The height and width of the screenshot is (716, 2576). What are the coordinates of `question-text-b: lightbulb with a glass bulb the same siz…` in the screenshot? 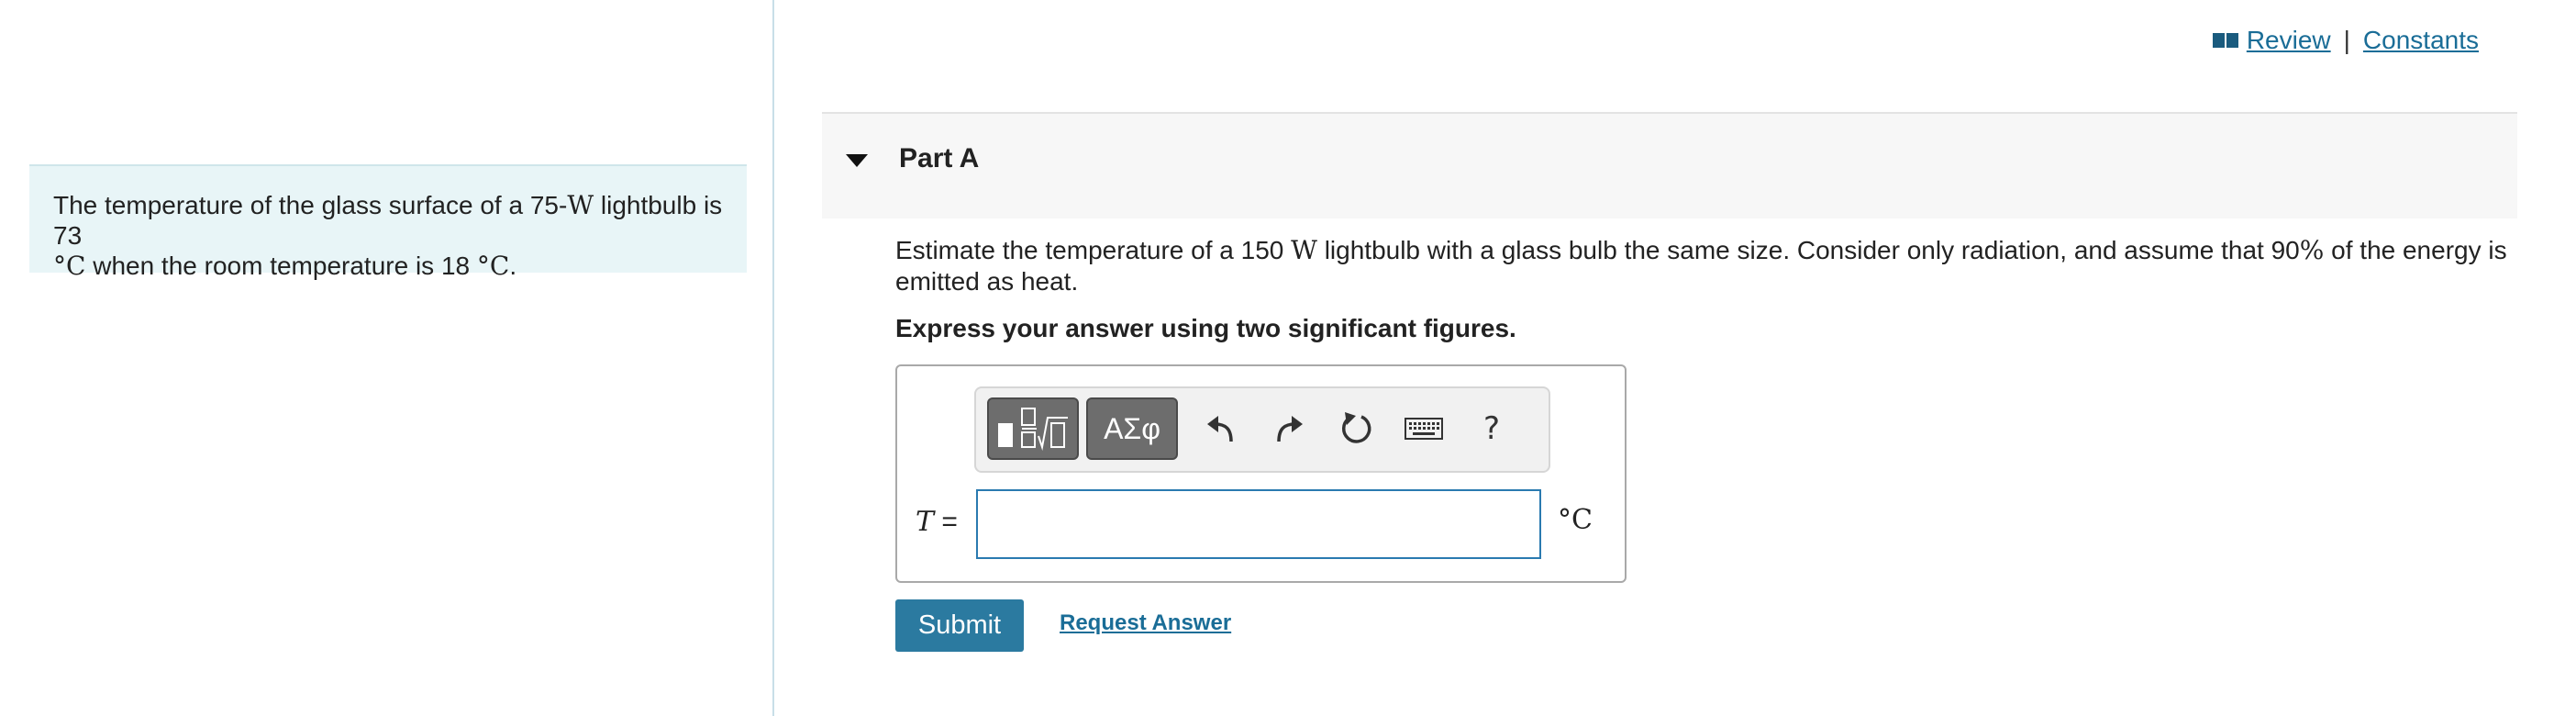 It's located at (1808, 250).